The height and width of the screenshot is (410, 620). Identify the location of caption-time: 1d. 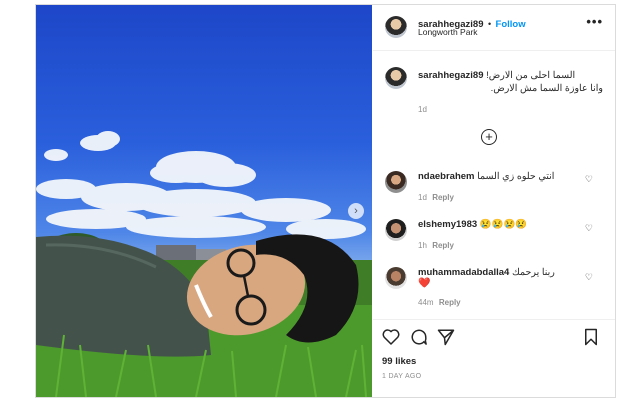
(422, 109).